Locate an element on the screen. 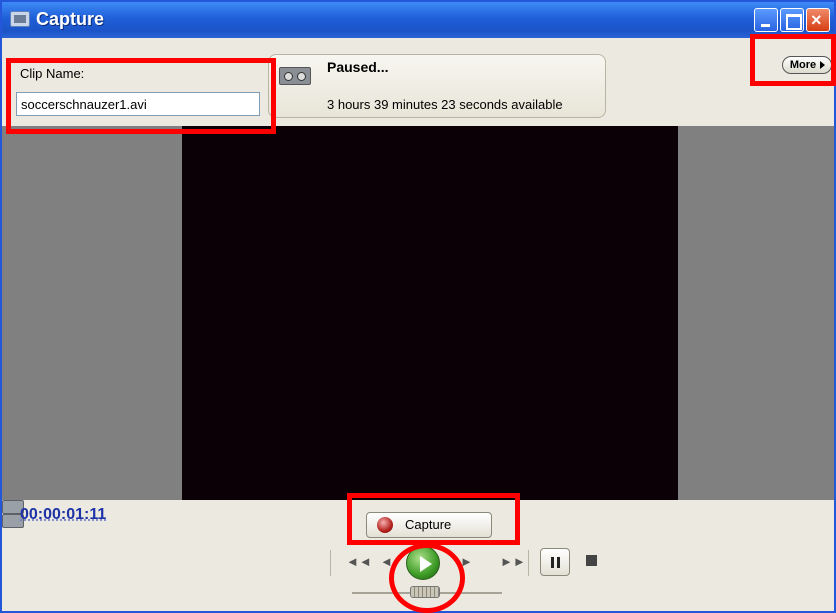 This screenshot has width=836, height=613. minimize-button is located at coordinates (766, 20).